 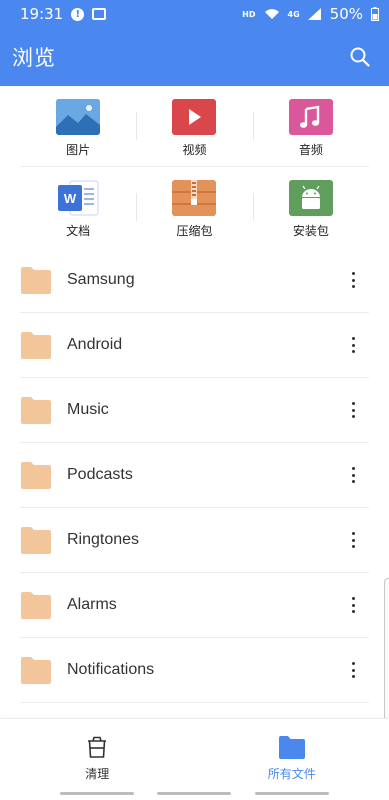 What do you see at coordinates (111, 669) in the screenshot?
I see `folder-name: Notifications` at bounding box center [111, 669].